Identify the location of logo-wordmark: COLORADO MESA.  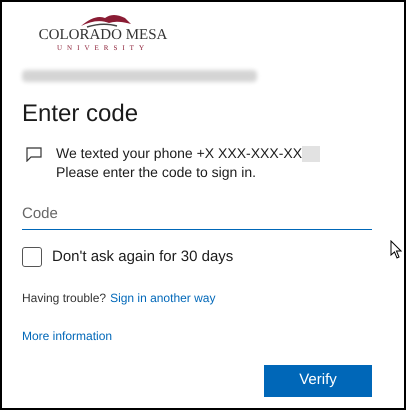
(103, 35).